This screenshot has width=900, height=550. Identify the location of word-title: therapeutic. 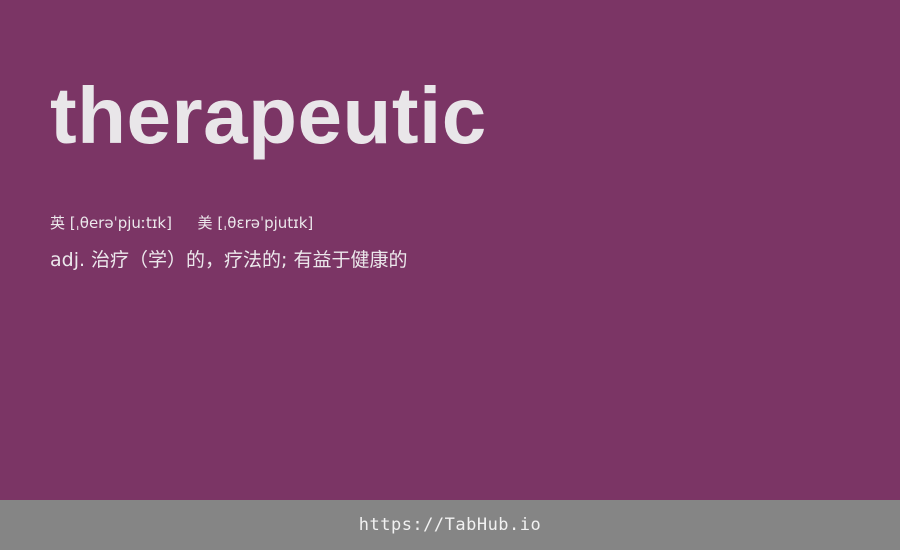
(268, 115).